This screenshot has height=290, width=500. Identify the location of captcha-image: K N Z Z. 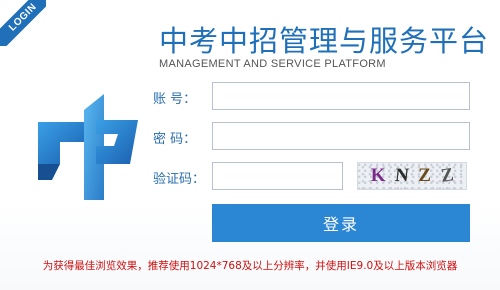
(412, 176).